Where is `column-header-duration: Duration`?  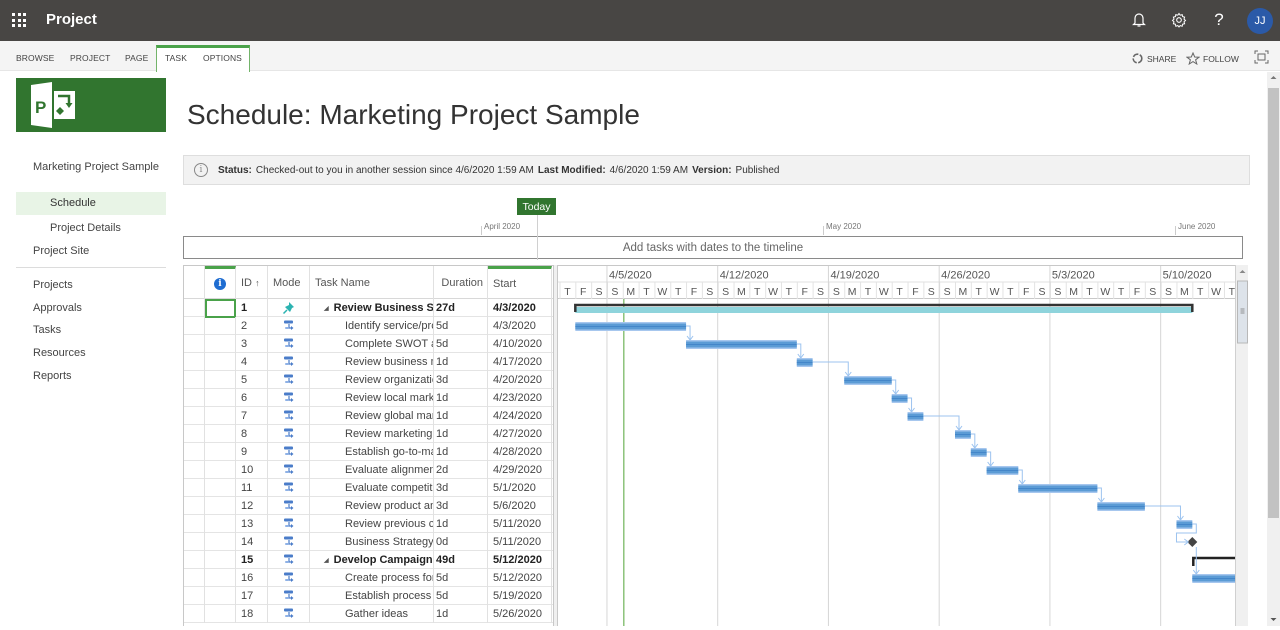 column-header-duration: Duration is located at coordinates (461, 282).